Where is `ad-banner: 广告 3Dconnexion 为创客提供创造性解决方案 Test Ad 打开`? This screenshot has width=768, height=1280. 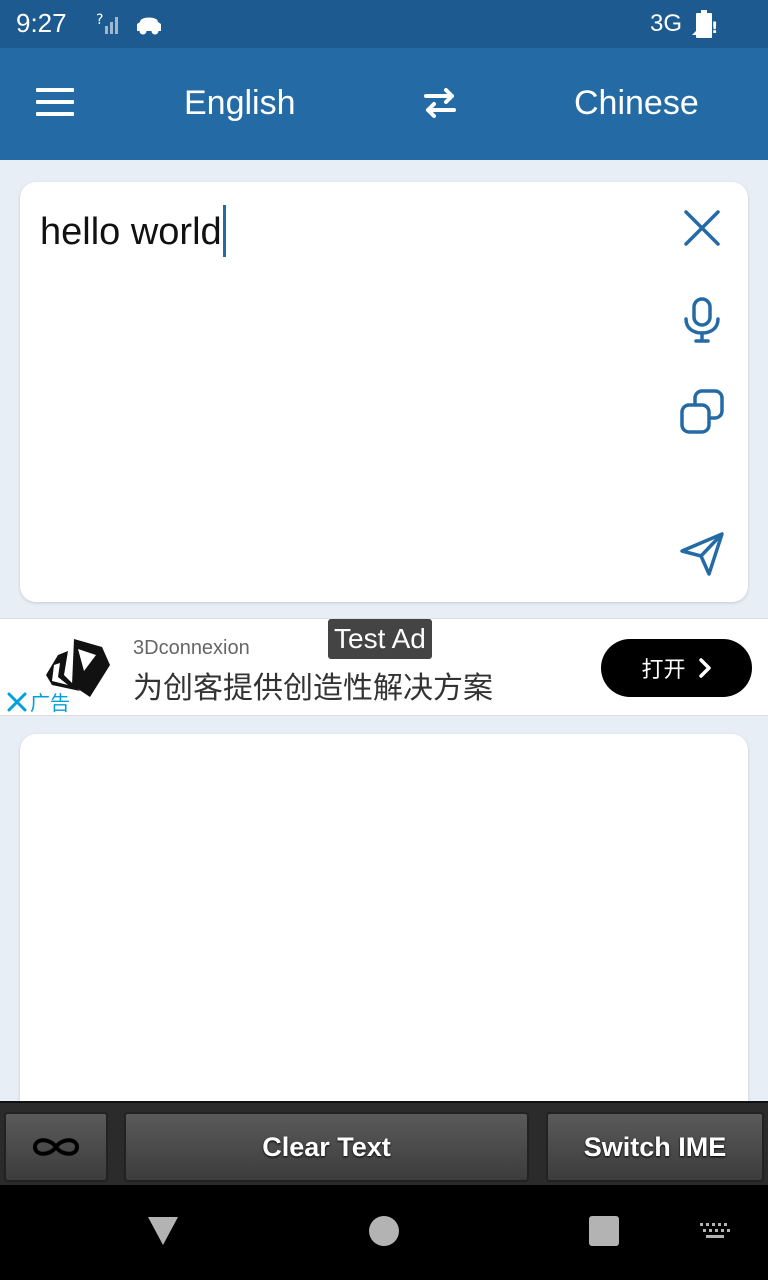 ad-banner: 广告 3Dconnexion 为创客提供创造性解决方案 Test Ad 打开 is located at coordinates (384, 667).